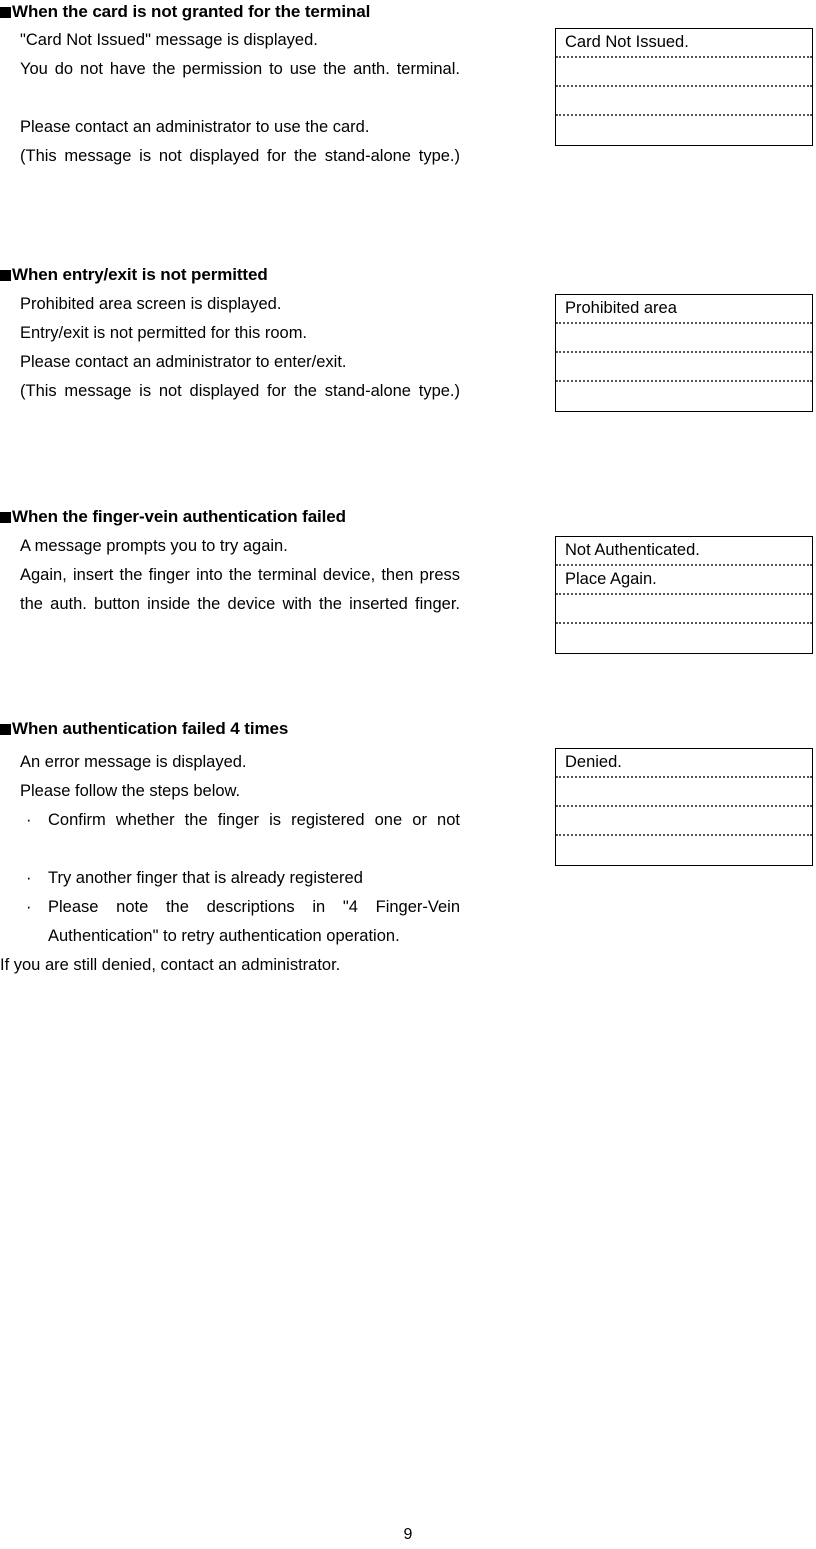  I want to click on terminal-screen-not-authenticated: Not Authenticated. Place Again., so click(684, 595).